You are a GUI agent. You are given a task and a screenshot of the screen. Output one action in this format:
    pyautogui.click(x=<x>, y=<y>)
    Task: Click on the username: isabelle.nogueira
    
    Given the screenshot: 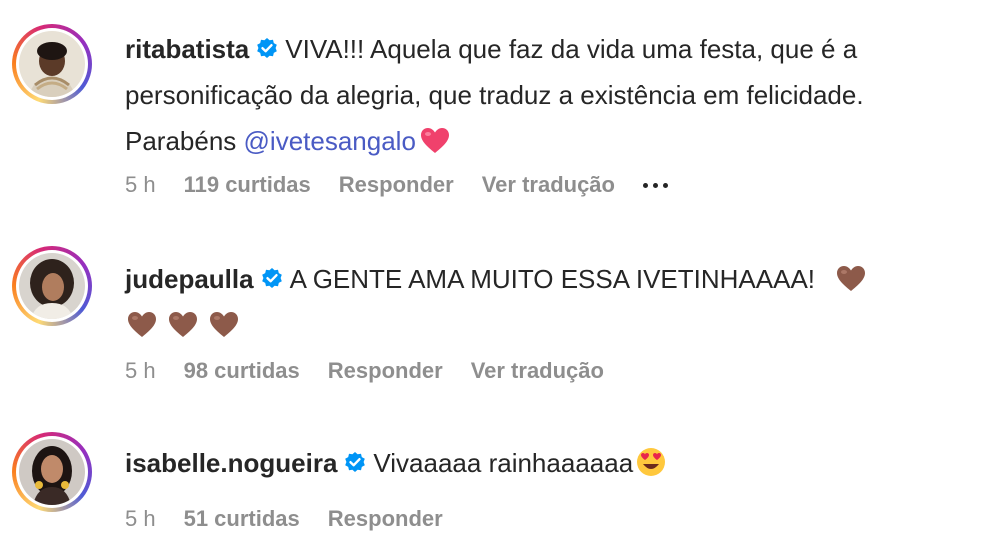 What is the action you would take?
    pyautogui.click(x=231, y=463)
    